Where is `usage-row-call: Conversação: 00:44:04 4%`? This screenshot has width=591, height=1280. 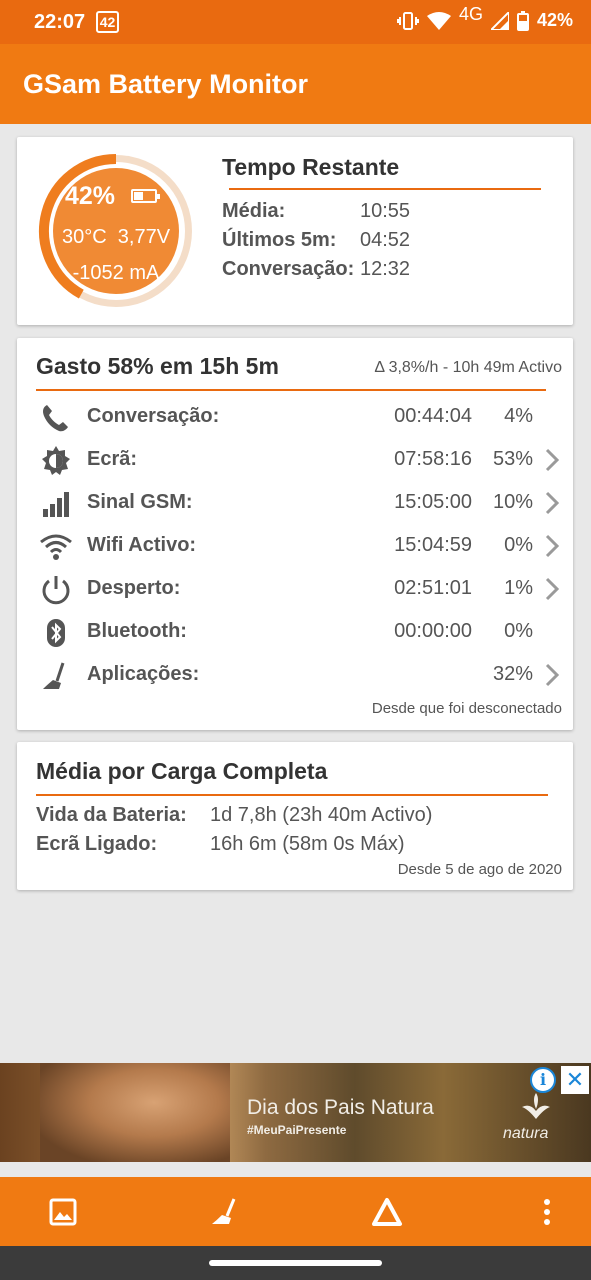
usage-row-call: Conversação: 00:44:04 4% is located at coordinates (295, 417).